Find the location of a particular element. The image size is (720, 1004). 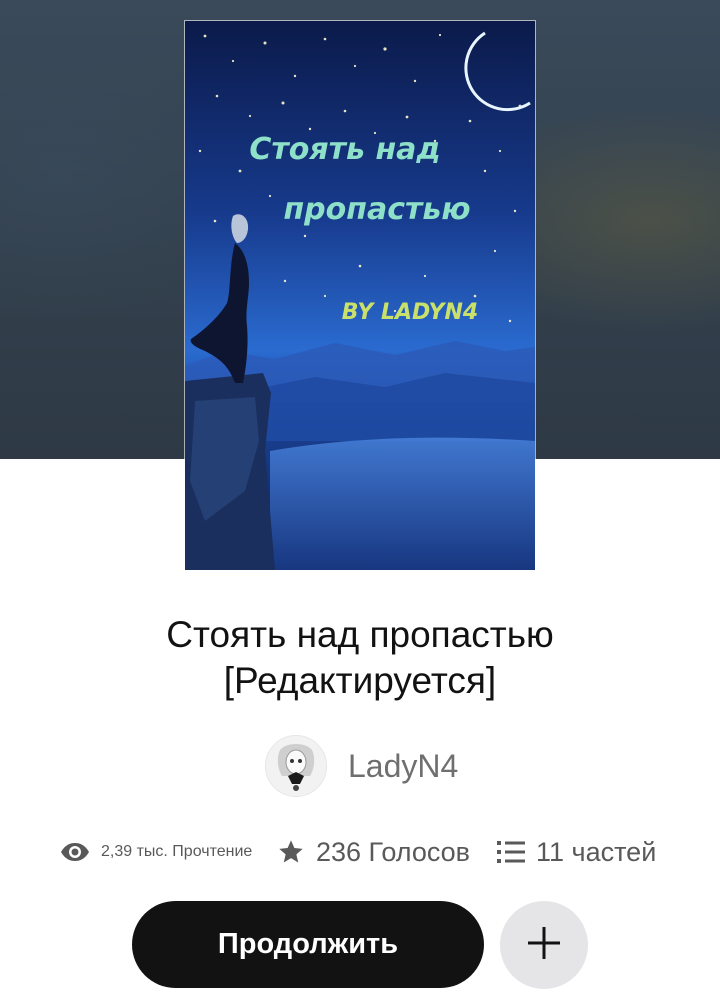

continue-button-label: Продолжить is located at coordinates (308, 944).